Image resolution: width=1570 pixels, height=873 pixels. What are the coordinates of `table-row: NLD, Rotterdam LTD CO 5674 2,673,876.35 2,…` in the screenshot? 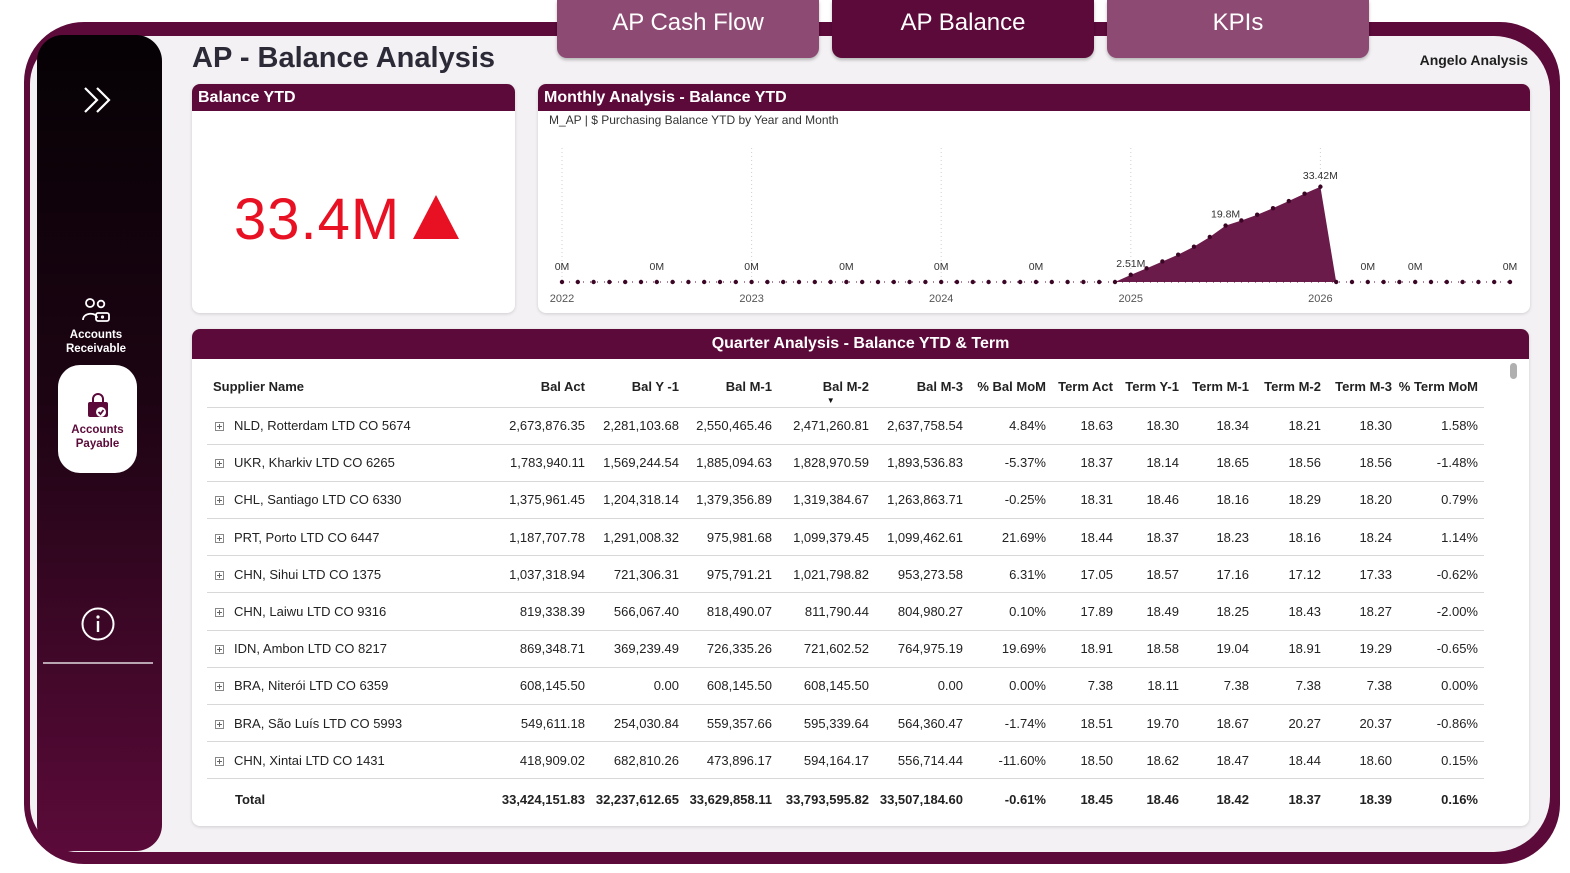 It's located at (845, 426).